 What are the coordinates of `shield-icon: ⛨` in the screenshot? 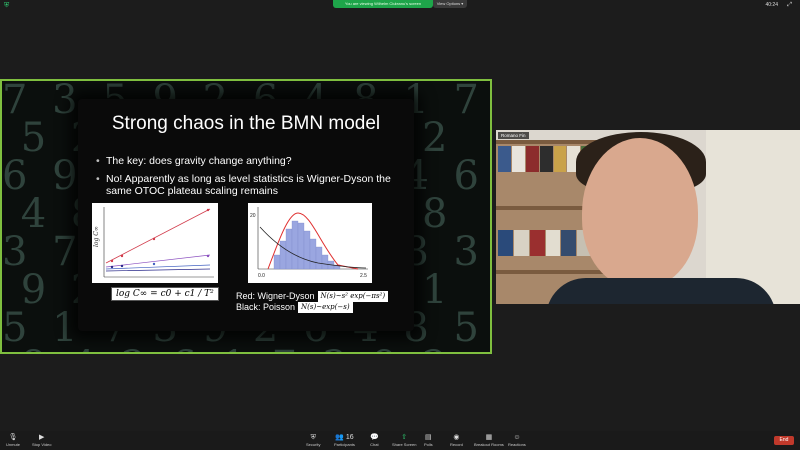 It's located at (313, 437).